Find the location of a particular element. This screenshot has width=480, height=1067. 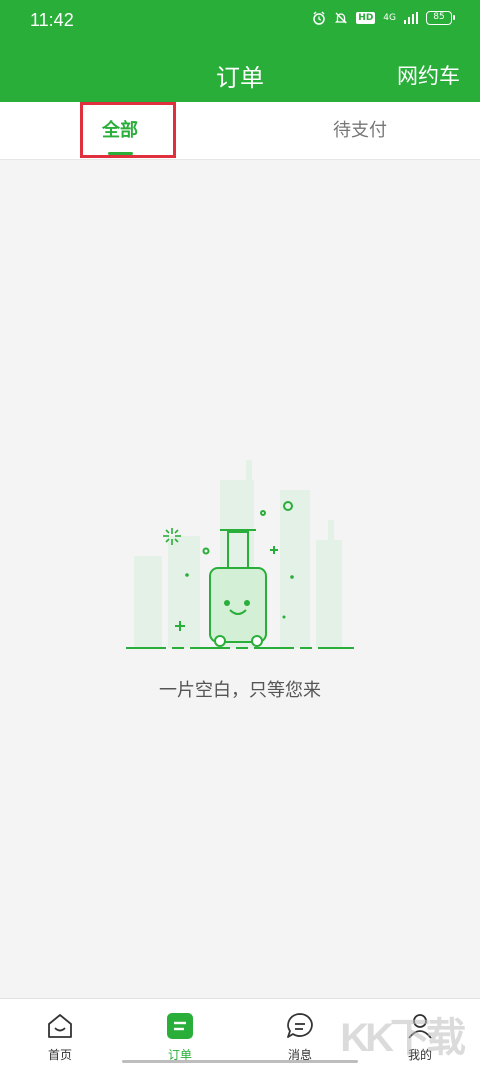

home-indicator is located at coordinates (240, 1061).